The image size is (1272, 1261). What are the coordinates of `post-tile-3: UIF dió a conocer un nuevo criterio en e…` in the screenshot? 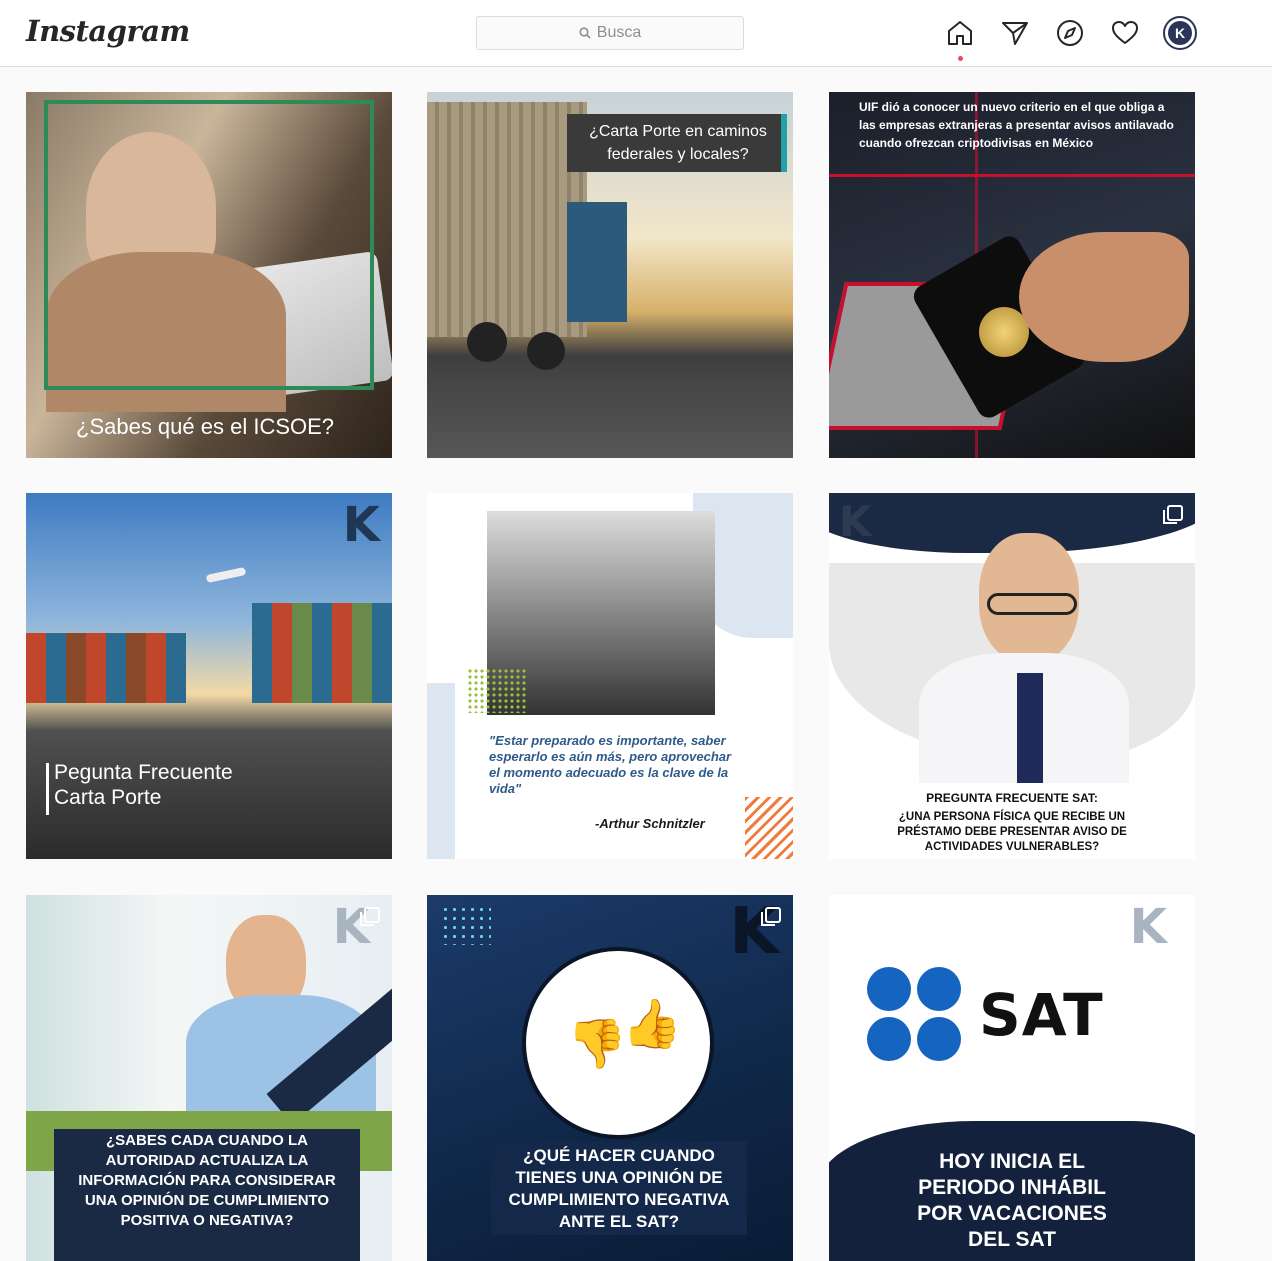 It's located at (1012, 275).